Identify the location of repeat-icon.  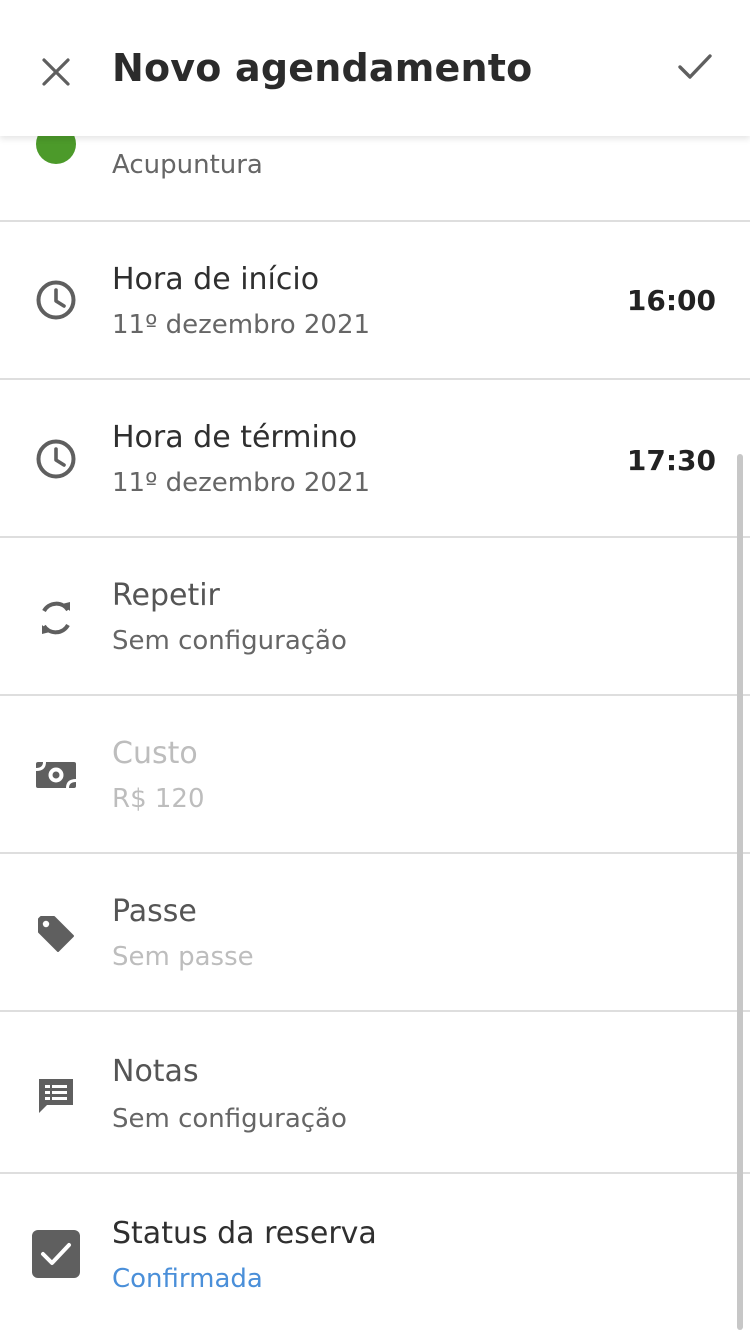
(56, 618).